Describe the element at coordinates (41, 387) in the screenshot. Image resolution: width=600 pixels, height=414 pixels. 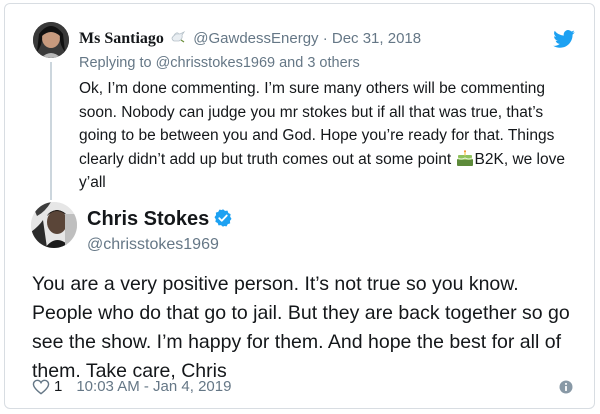
I see `heart-icon` at that location.